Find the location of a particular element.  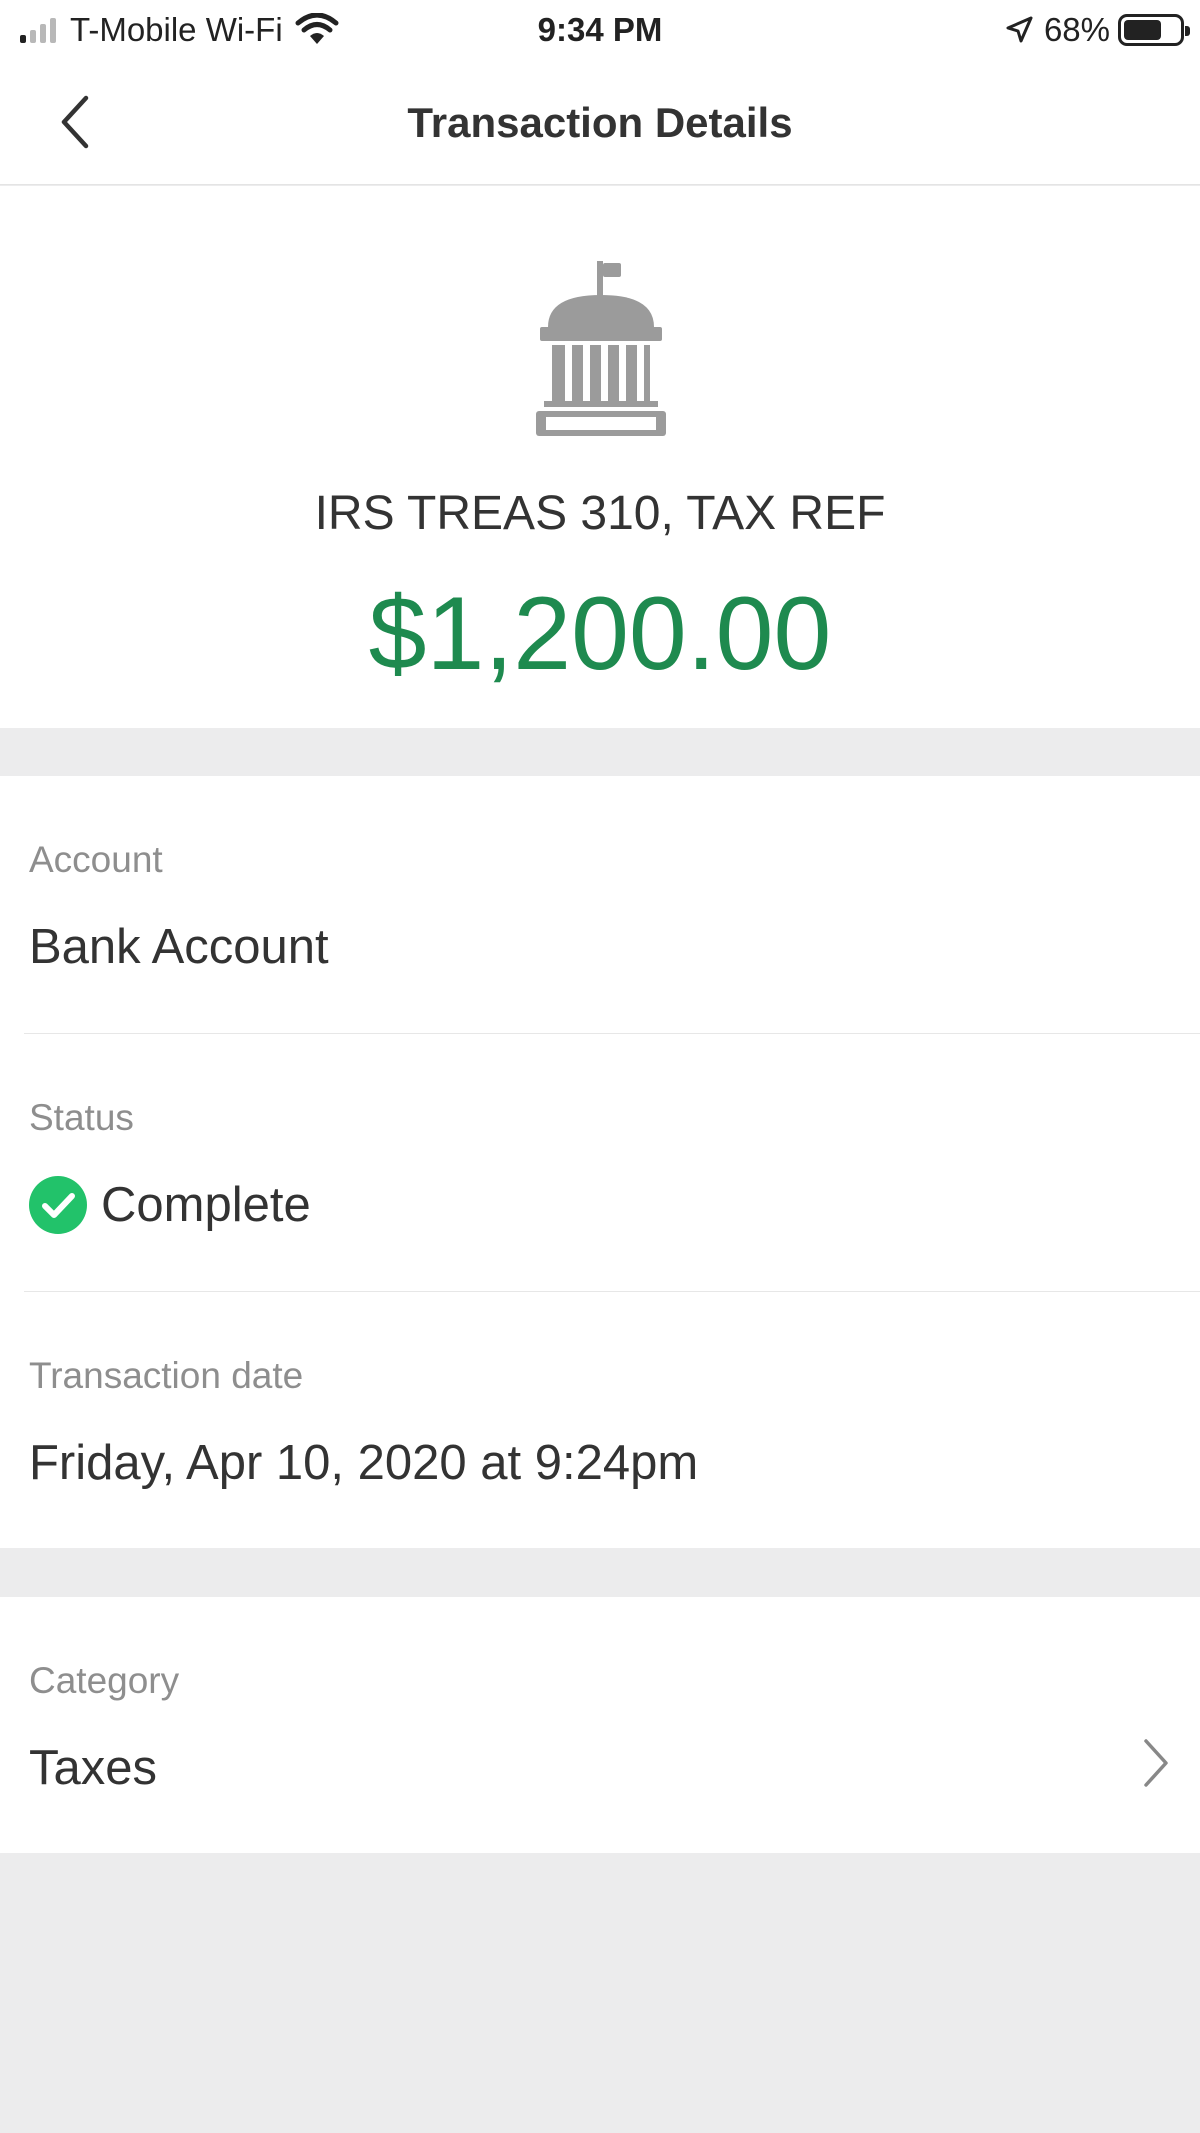

location-arrow-icon is located at coordinates (1019, 29).